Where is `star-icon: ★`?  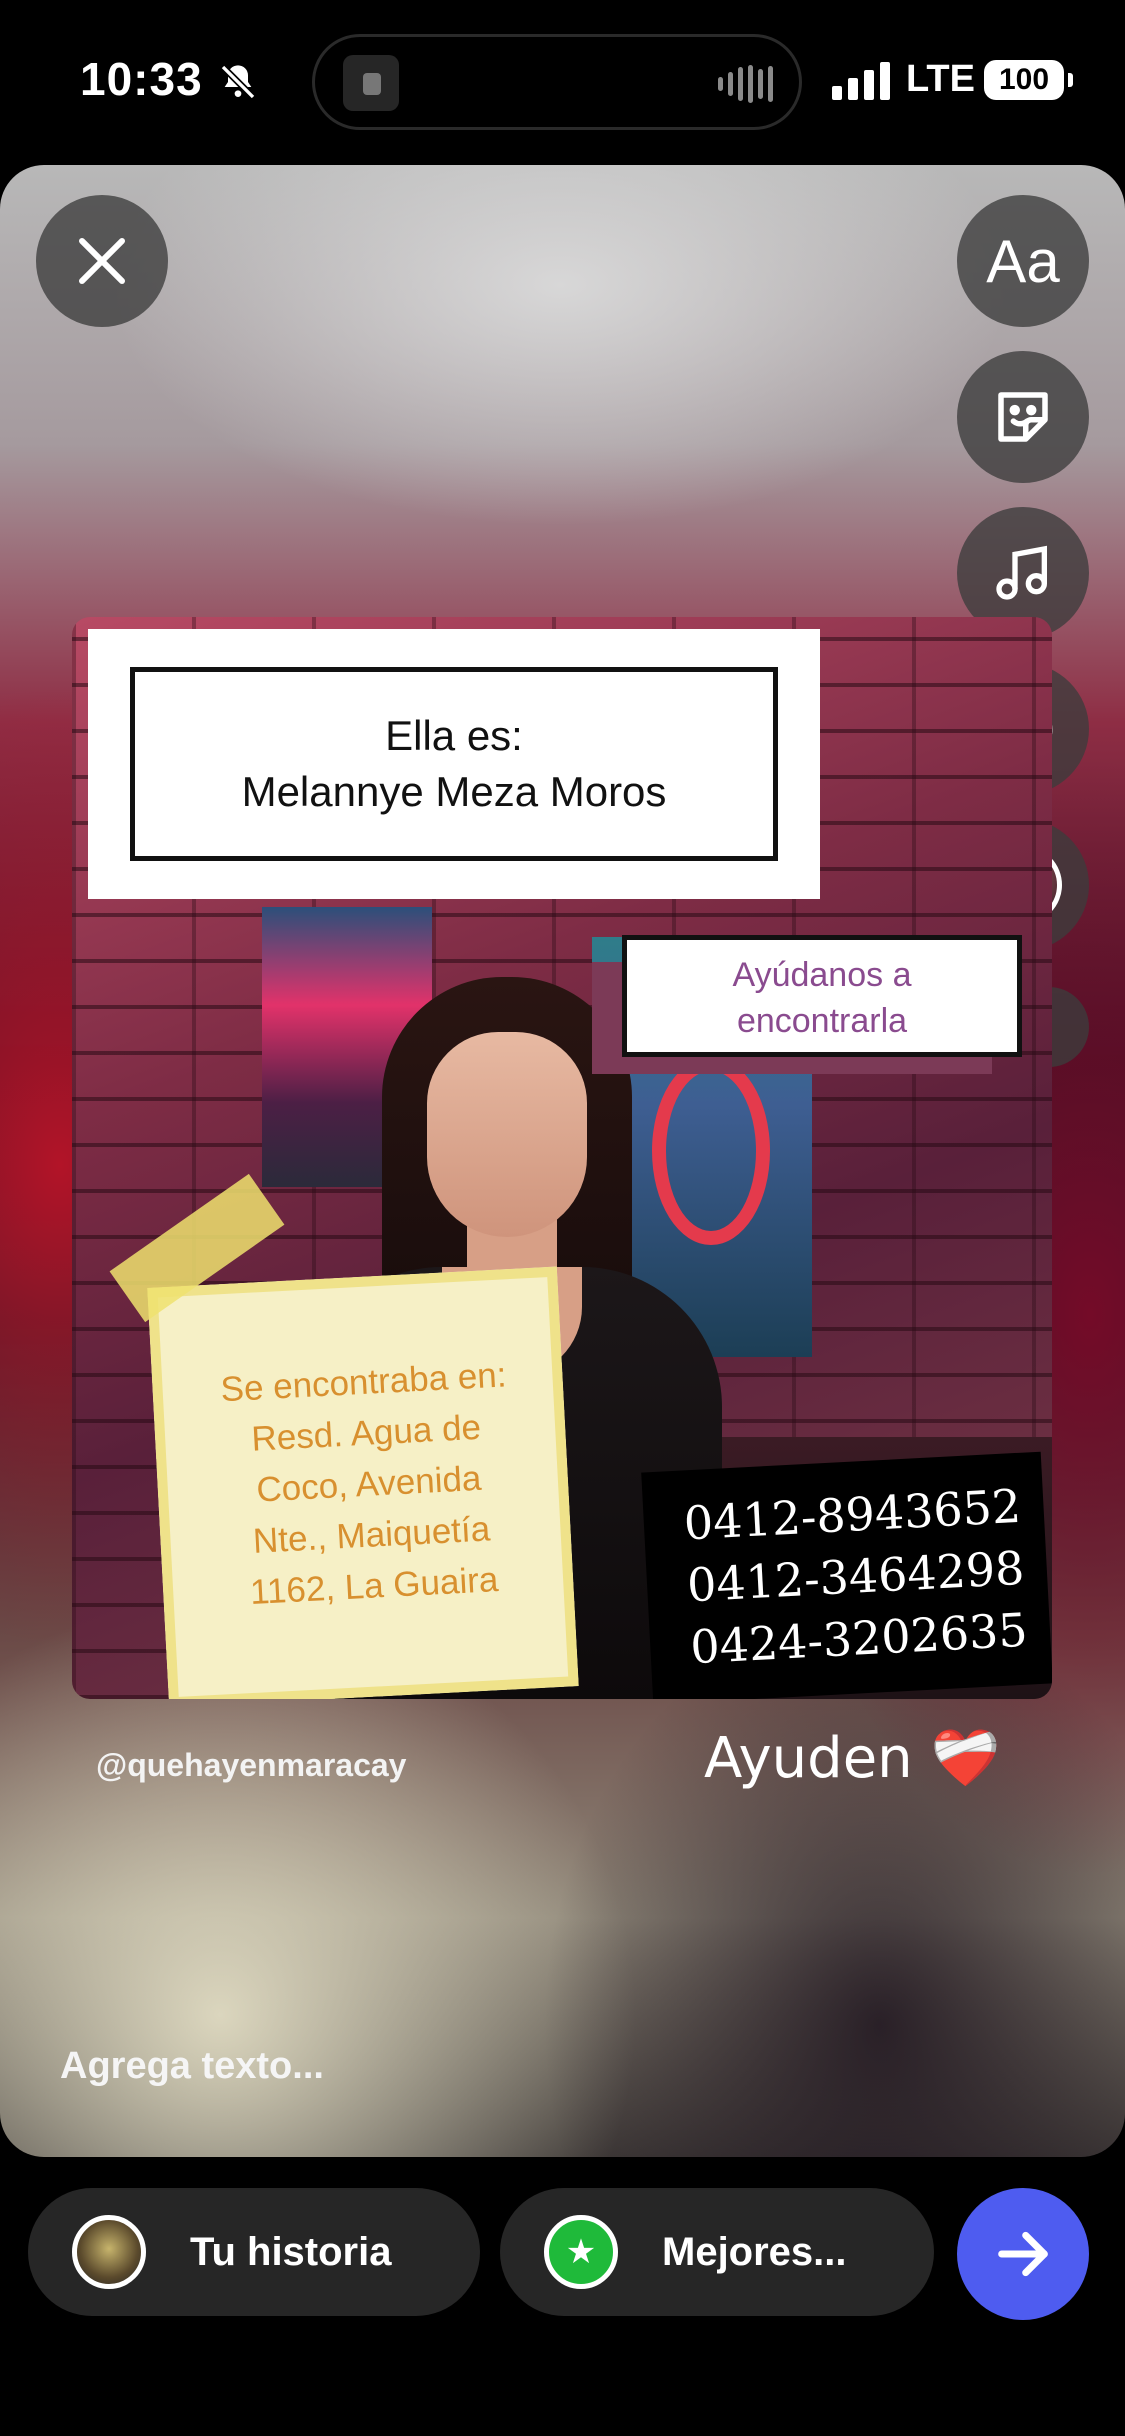 star-icon: ★ is located at coordinates (581, 2252).